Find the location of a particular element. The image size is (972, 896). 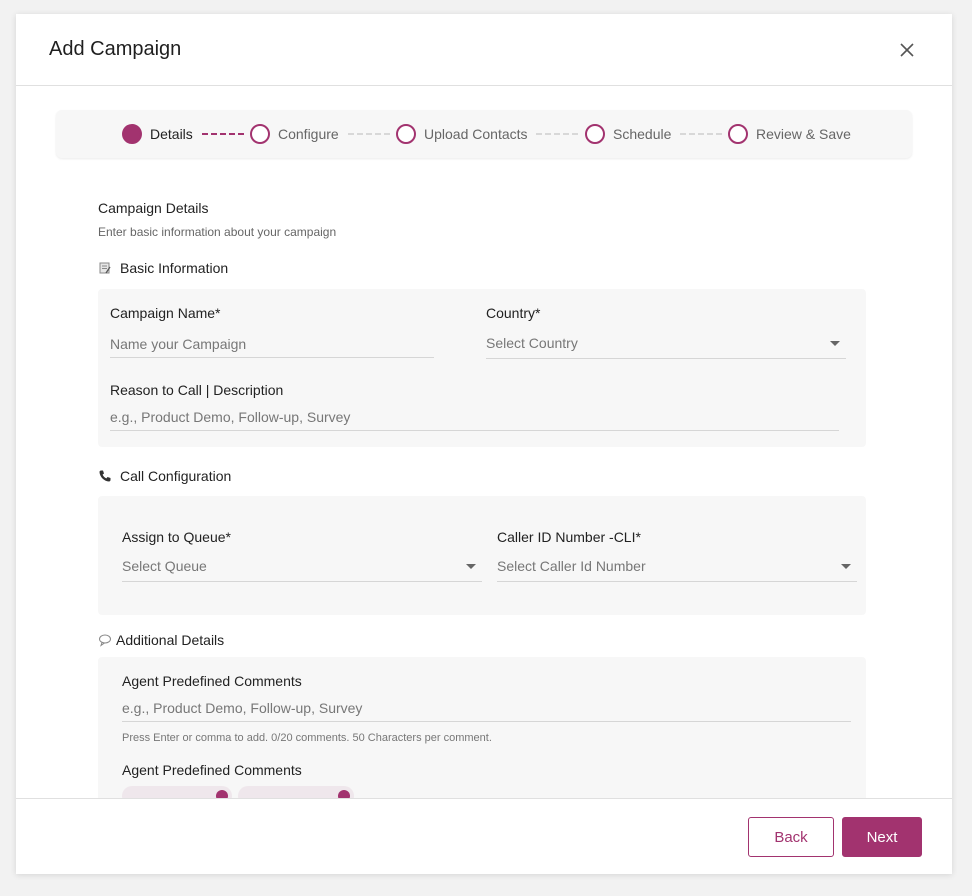

basic-info-heading: Basic Information is located at coordinates (163, 268).